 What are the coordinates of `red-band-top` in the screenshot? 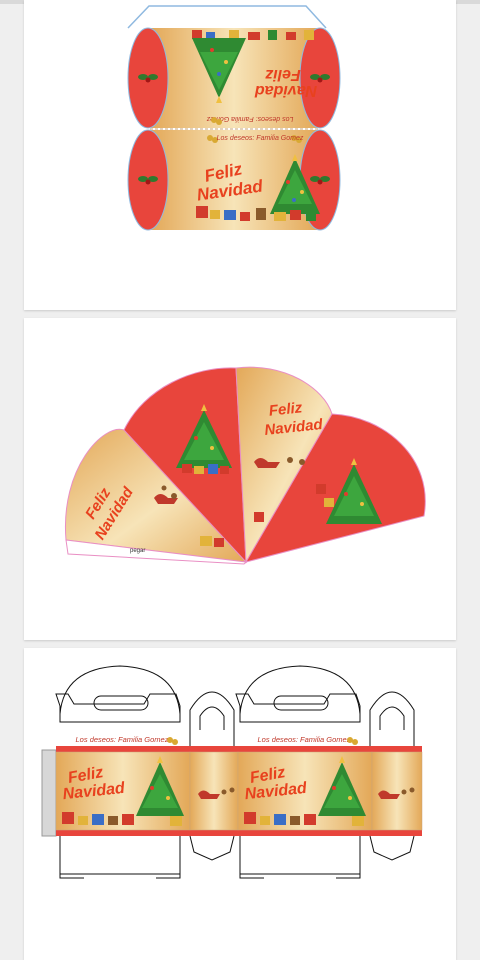 It's located at (239, 749).